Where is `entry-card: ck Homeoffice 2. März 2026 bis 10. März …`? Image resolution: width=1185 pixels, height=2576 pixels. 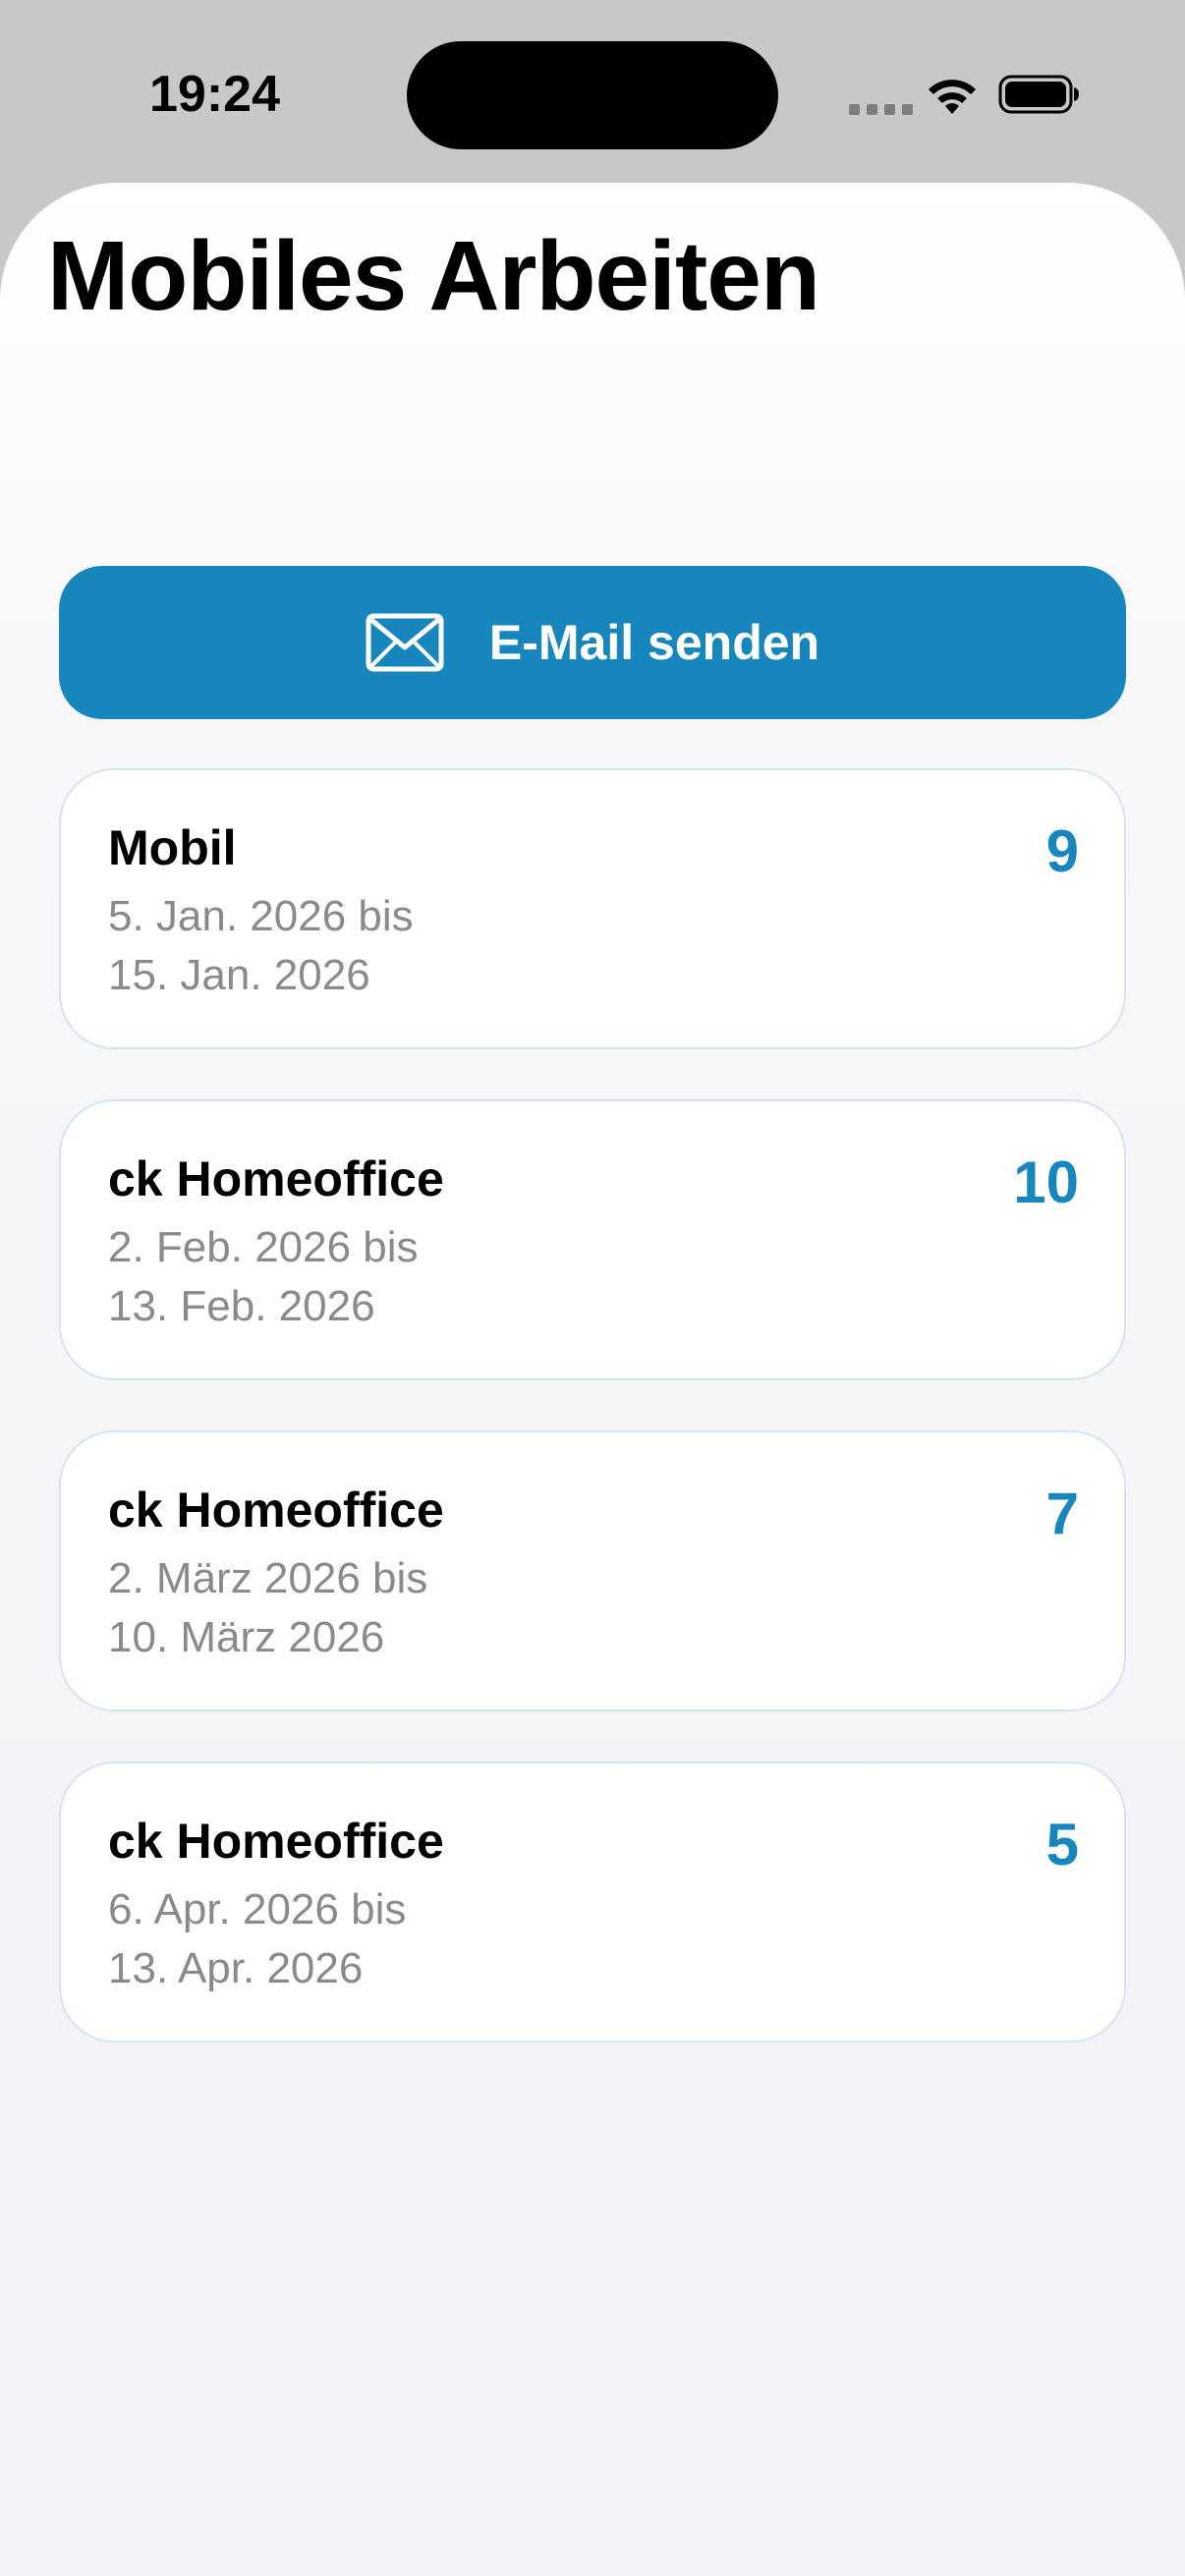 entry-card: ck Homeoffice 2. März 2026 bis 10. März … is located at coordinates (592, 1570).